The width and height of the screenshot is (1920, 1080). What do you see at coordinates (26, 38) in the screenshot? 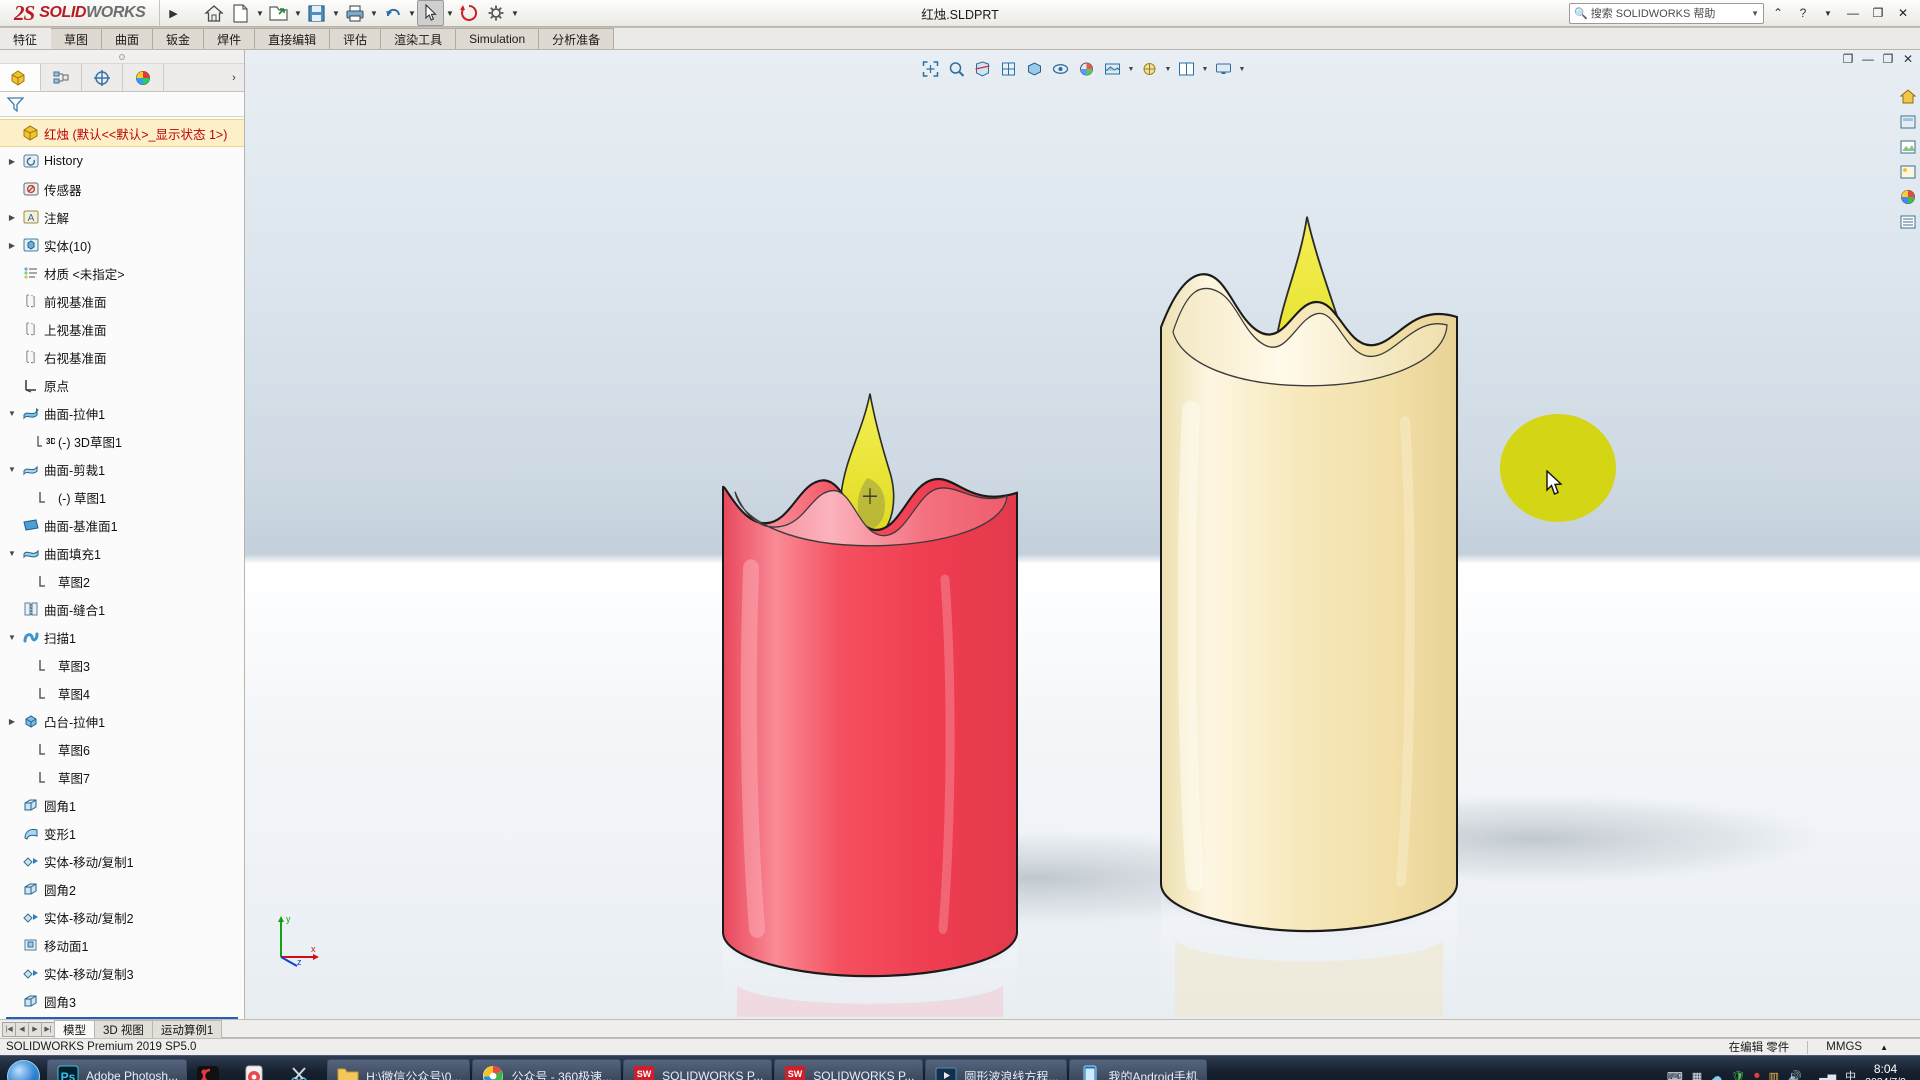
I see `tab-features: 特征` at bounding box center [26, 38].